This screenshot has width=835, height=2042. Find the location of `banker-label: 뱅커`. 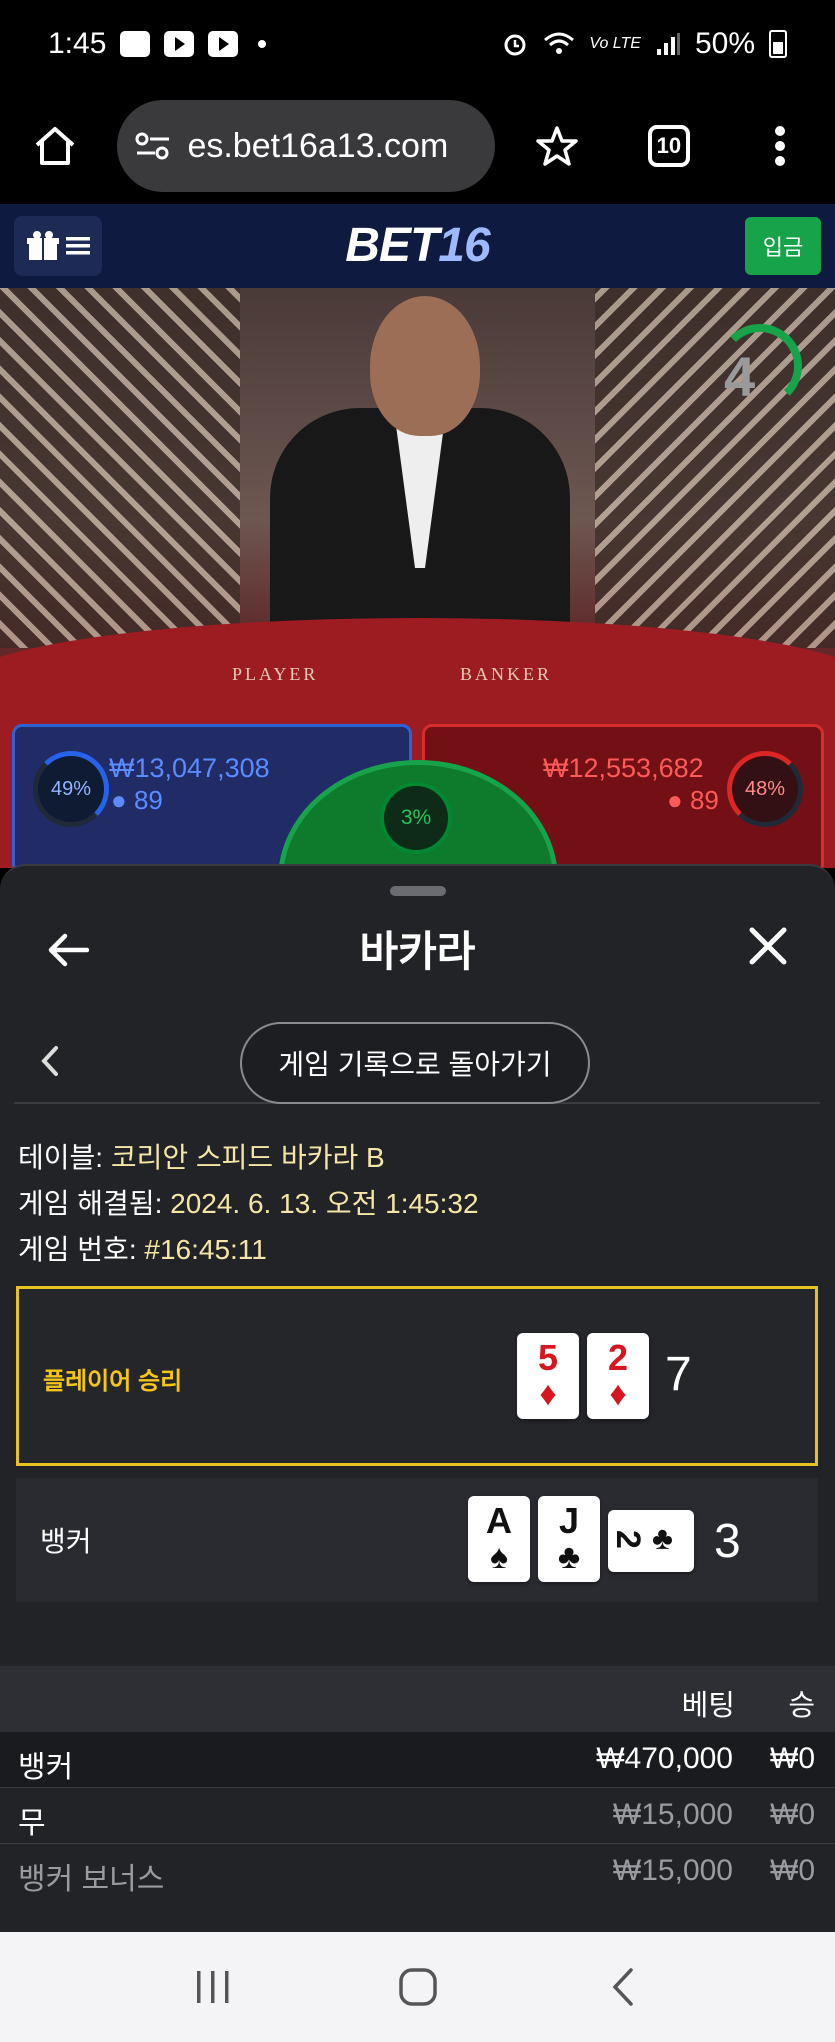

banker-label: 뱅커 is located at coordinates (66, 1541).